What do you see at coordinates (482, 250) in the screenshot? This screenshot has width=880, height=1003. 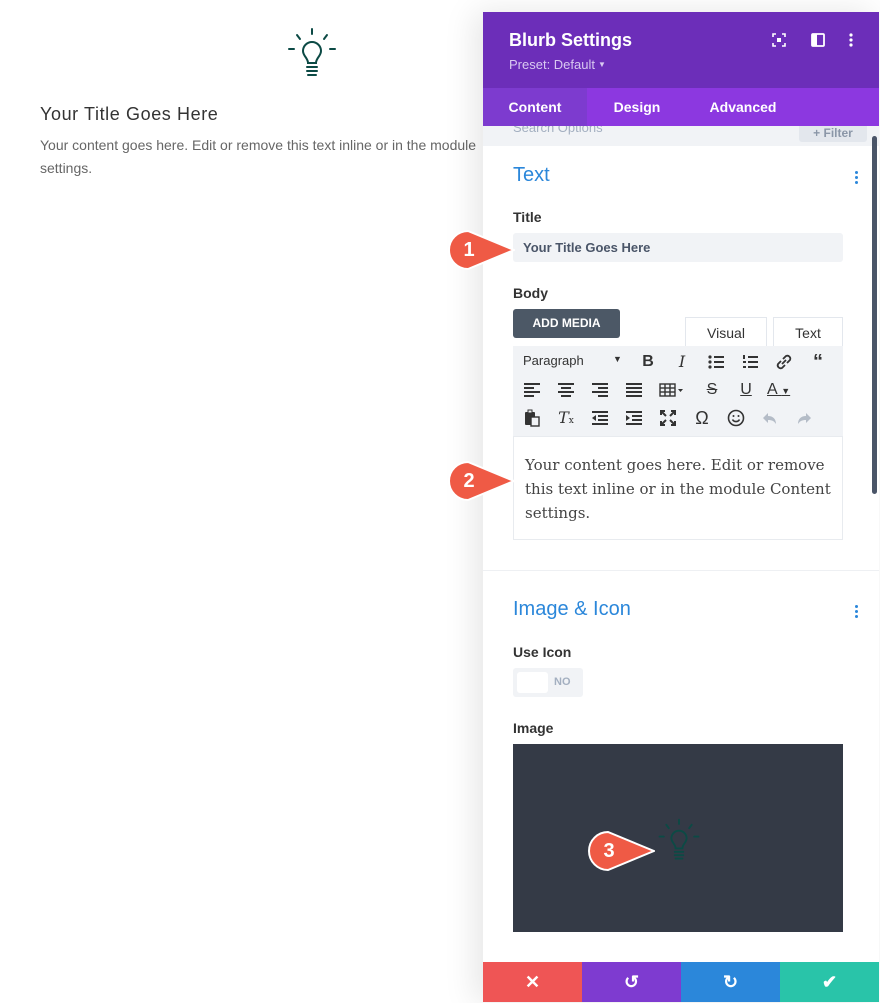 I see `callout-1: 1` at bounding box center [482, 250].